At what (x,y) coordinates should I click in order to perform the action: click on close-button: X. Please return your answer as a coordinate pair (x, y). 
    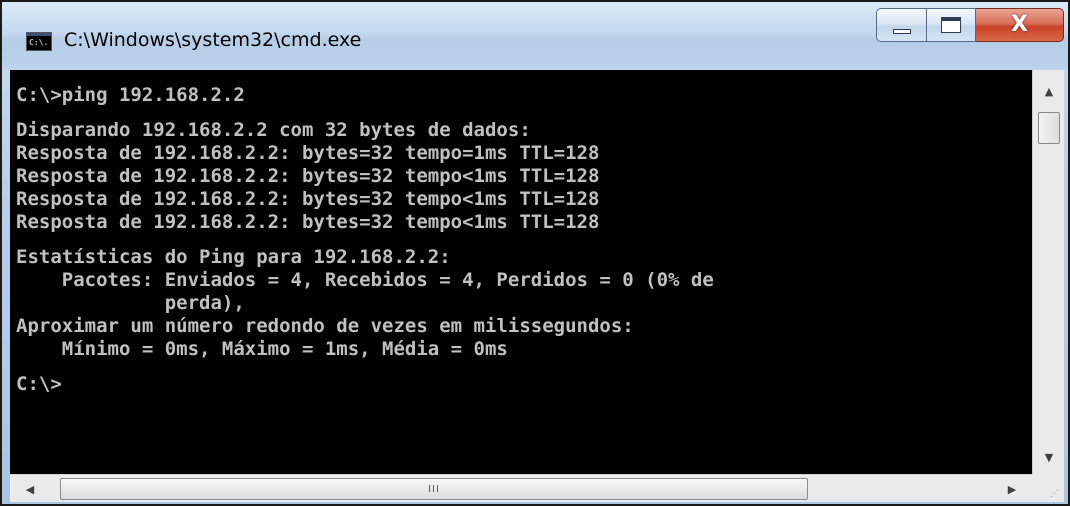
    Looking at the image, I should click on (1020, 25).